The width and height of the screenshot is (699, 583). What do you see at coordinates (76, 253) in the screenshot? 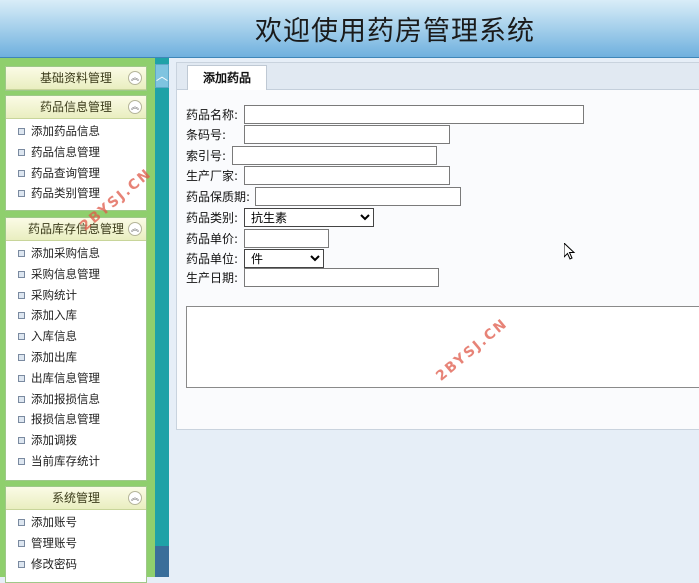
I see `sidebar-item-add-purchase: 添加采购信息` at bounding box center [76, 253].